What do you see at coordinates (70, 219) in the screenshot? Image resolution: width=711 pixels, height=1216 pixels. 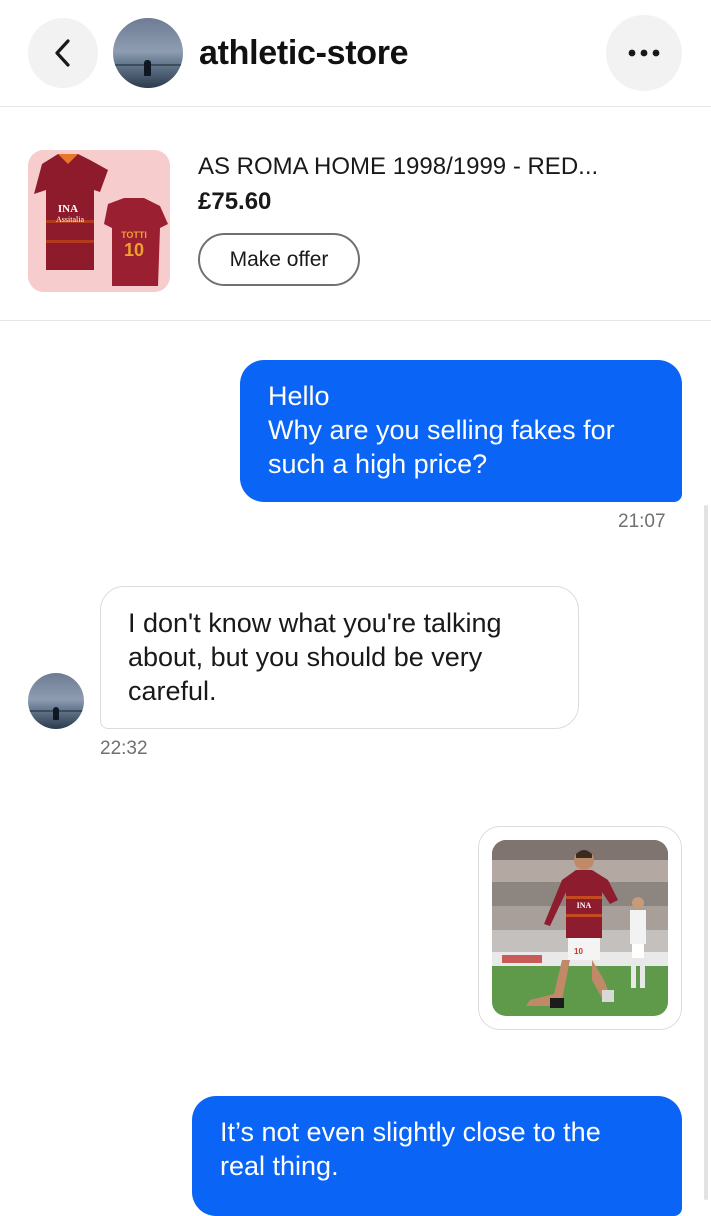 I see `svg-text: Assitalia` at bounding box center [70, 219].